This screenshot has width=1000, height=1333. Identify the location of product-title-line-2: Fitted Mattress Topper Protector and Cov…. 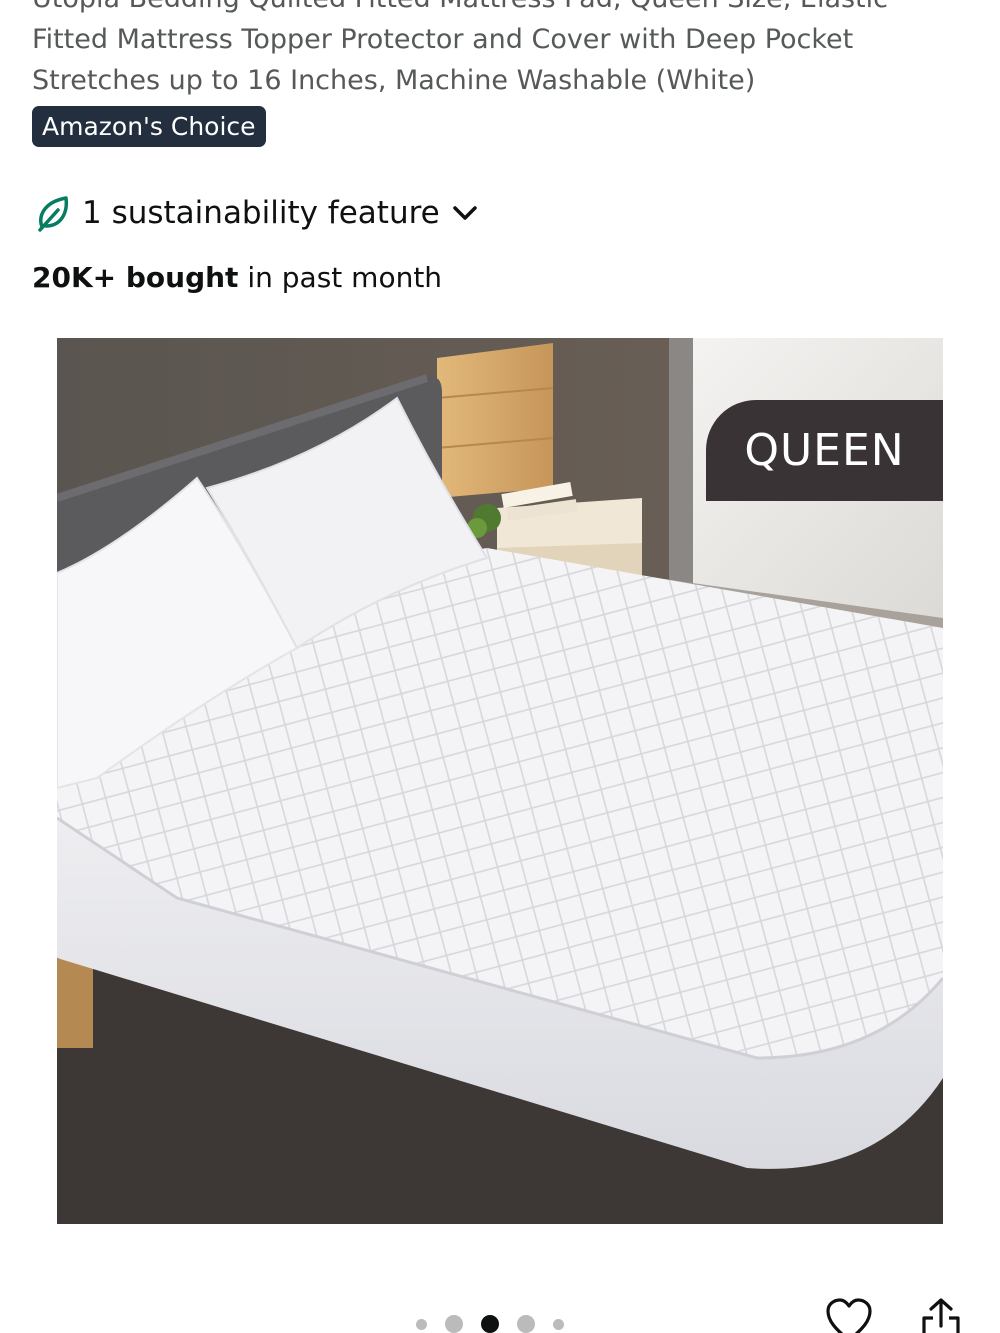
(443, 39).